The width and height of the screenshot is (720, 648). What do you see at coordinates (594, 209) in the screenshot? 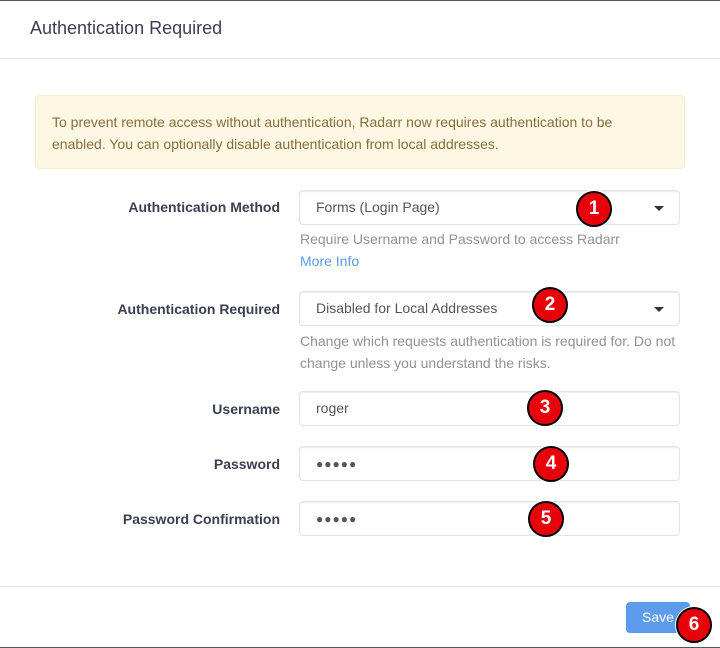
I see `annotation-badge-1: 1` at bounding box center [594, 209].